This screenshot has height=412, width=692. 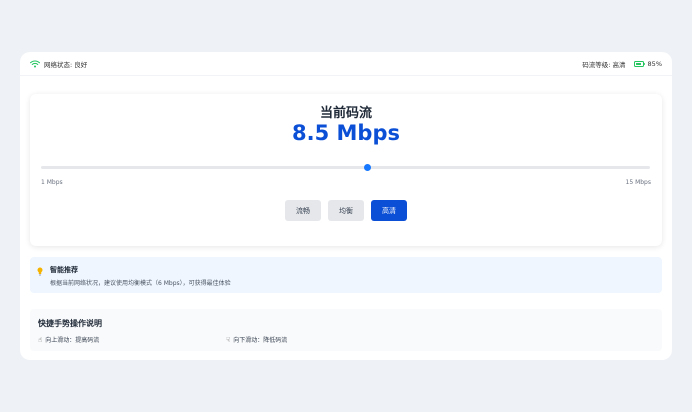 What do you see at coordinates (260, 340) in the screenshot?
I see `gesture-swipe-down-label: 向下滑动：降低码流` at bounding box center [260, 340].